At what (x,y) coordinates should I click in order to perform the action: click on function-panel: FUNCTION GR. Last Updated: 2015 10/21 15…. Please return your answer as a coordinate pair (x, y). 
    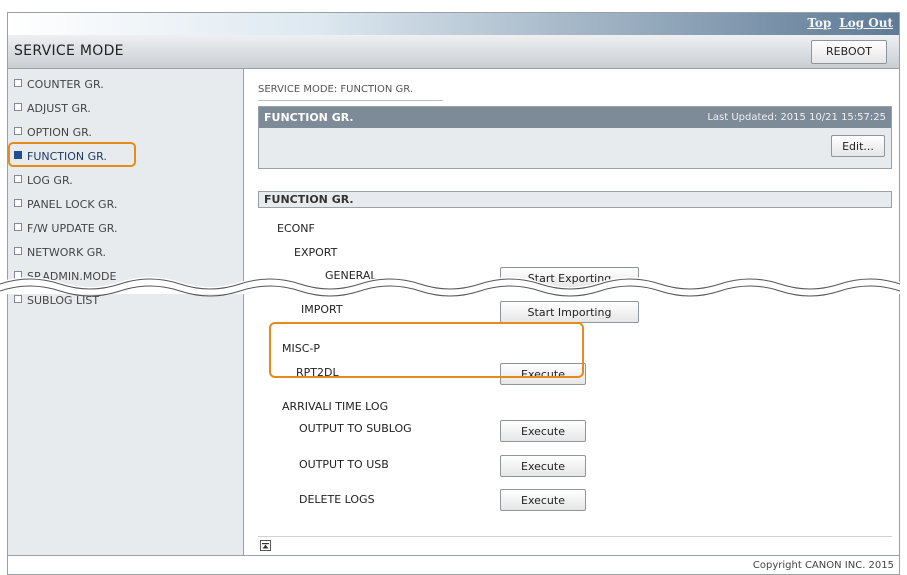
    Looking at the image, I should click on (575, 137).